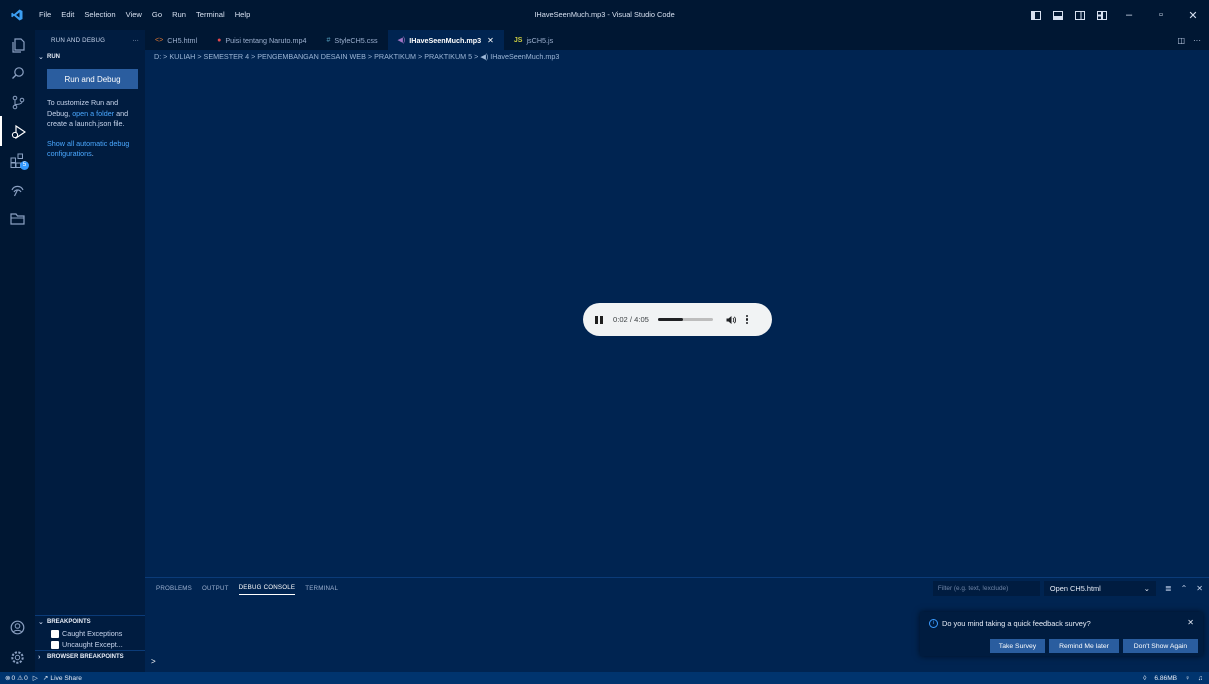 This screenshot has height=684, width=1209. I want to click on memory-usage: 6.86MB, so click(1166, 678).